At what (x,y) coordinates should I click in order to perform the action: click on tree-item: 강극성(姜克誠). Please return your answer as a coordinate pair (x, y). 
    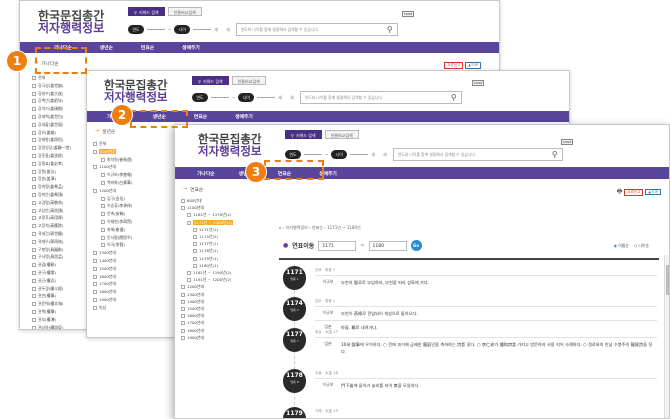
    Looking at the image, I should click on (51, 86).